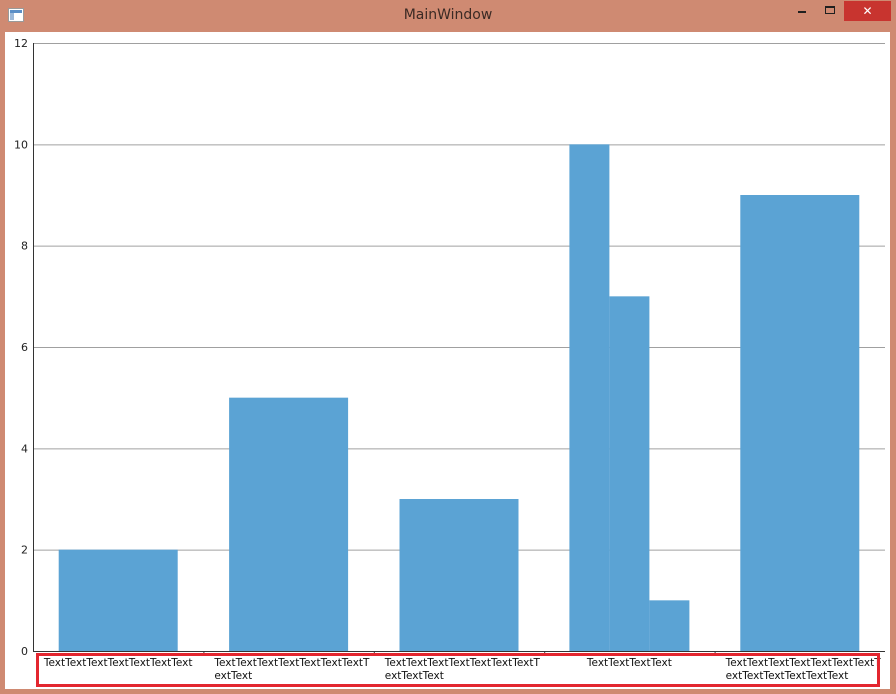 The width and height of the screenshot is (896, 694). I want to click on y-tick-label: 6, so click(24, 347).